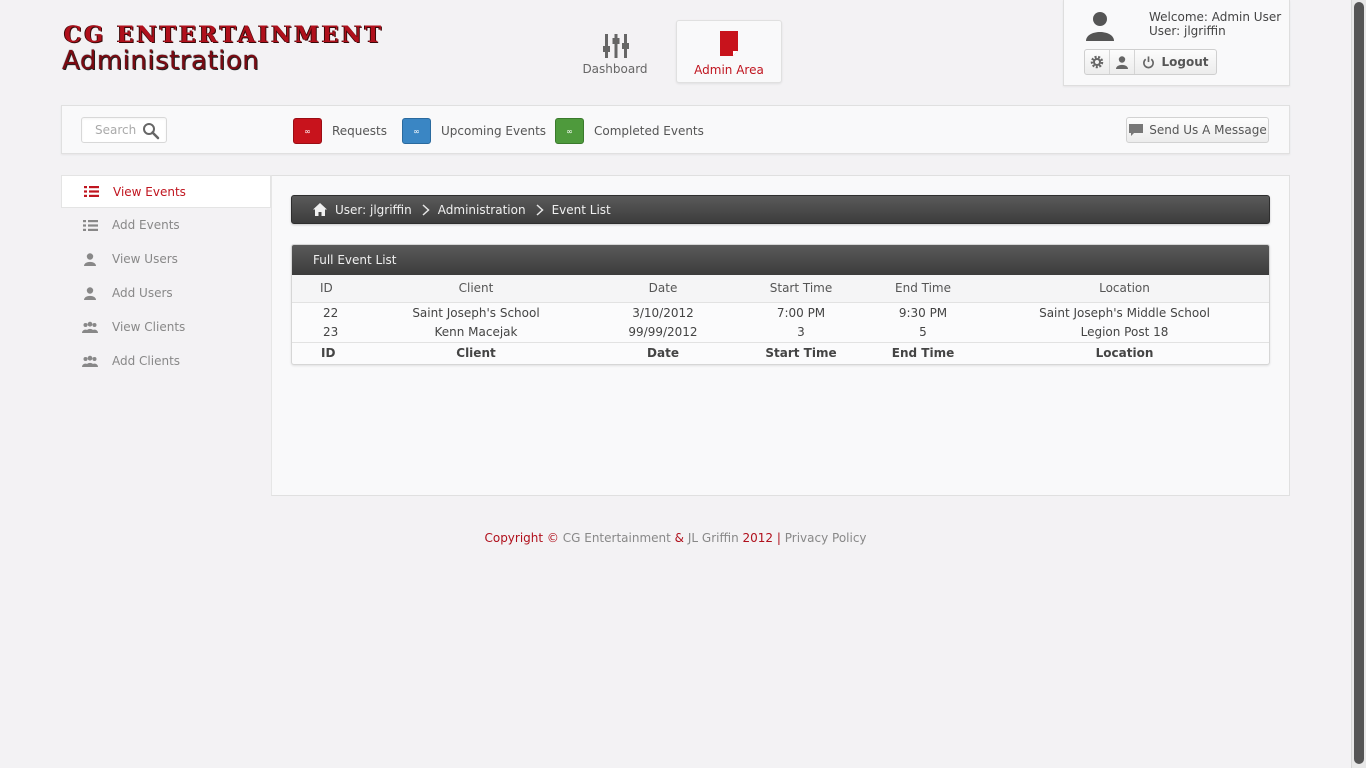 The height and width of the screenshot is (768, 1366). I want to click on sidebar-item-add-users: Add Users, so click(166, 293).